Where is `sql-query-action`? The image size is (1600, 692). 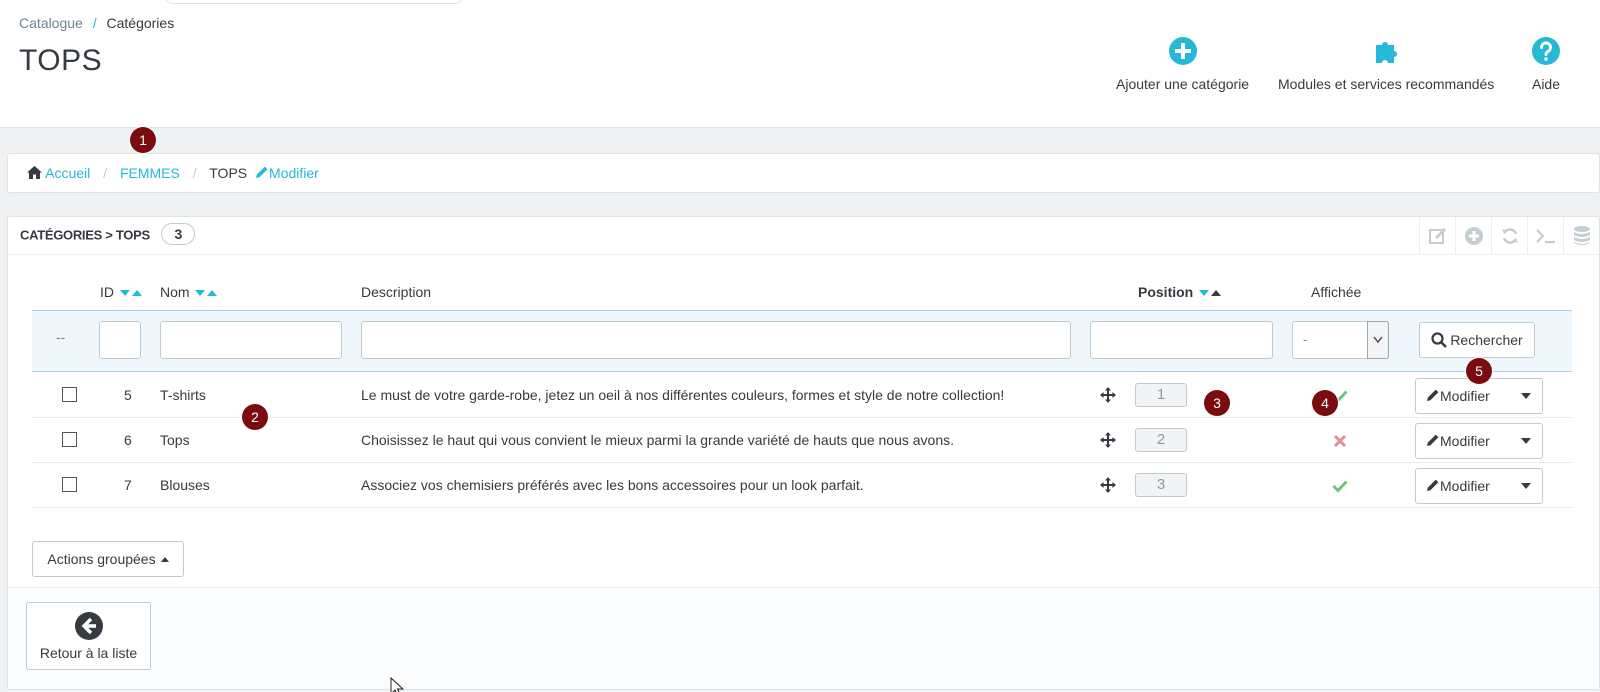
sql-query-action is located at coordinates (1545, 236).